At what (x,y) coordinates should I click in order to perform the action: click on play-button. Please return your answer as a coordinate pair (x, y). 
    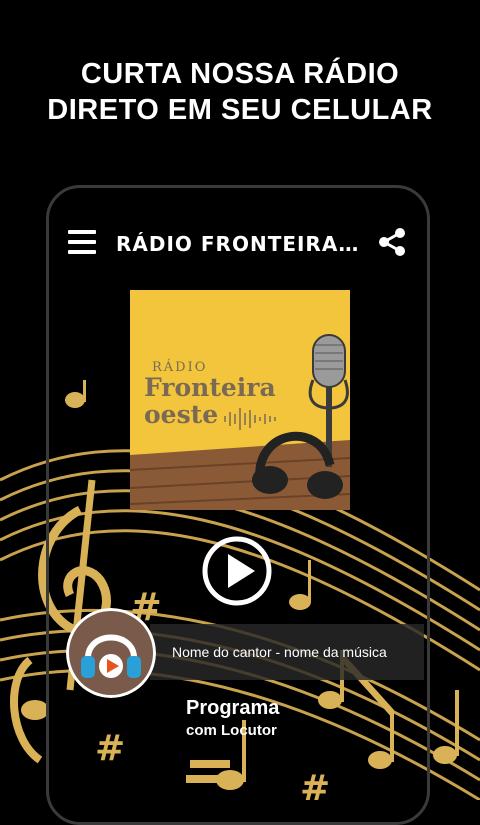
    Looking at the image, I should click on (237, 571).